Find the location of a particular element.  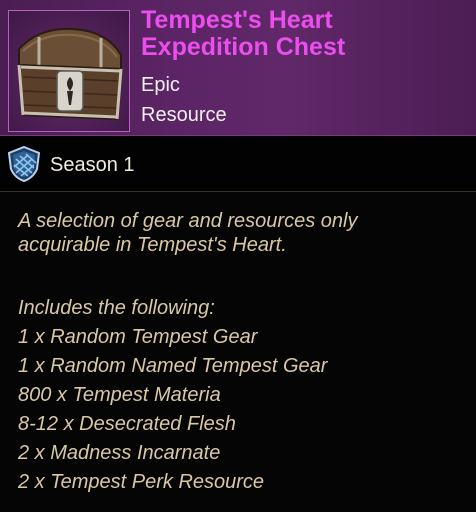

description-line2: acquirable in Tempest's Heart. is located at coordinates (152, 245).